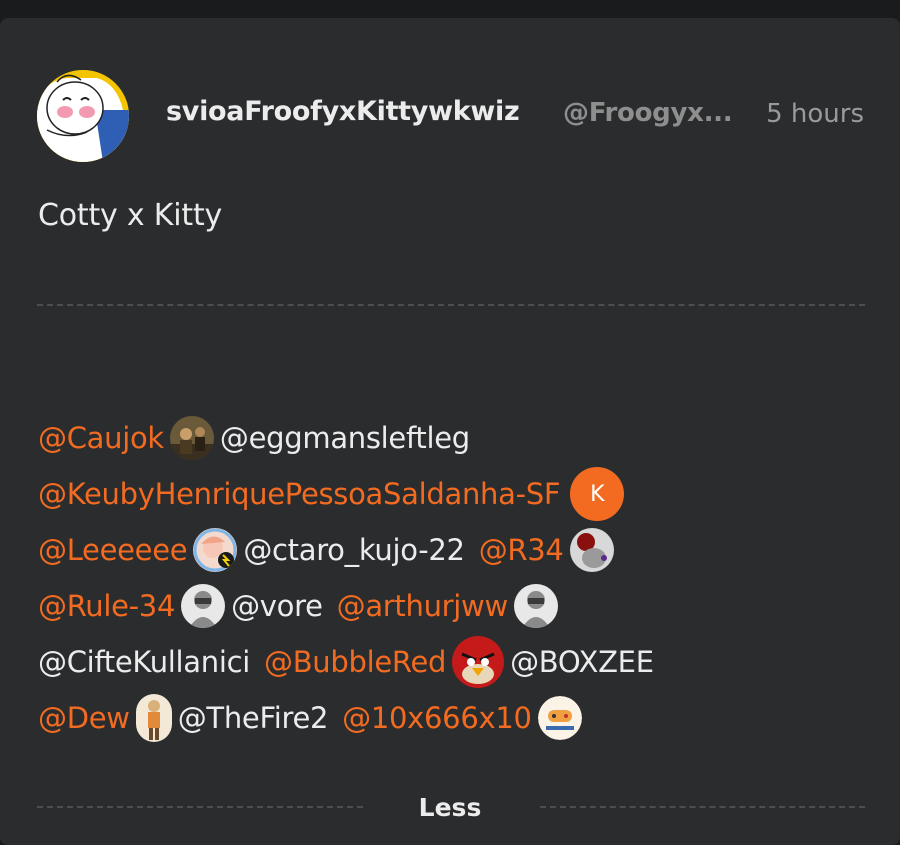 The width and height of the screenshot is (900, 845). Describe the element at coordinates (299, 494) in the screenshot. I see `mention-link: @KeubyHenriquePessoaSaldanha-SF` at that location.